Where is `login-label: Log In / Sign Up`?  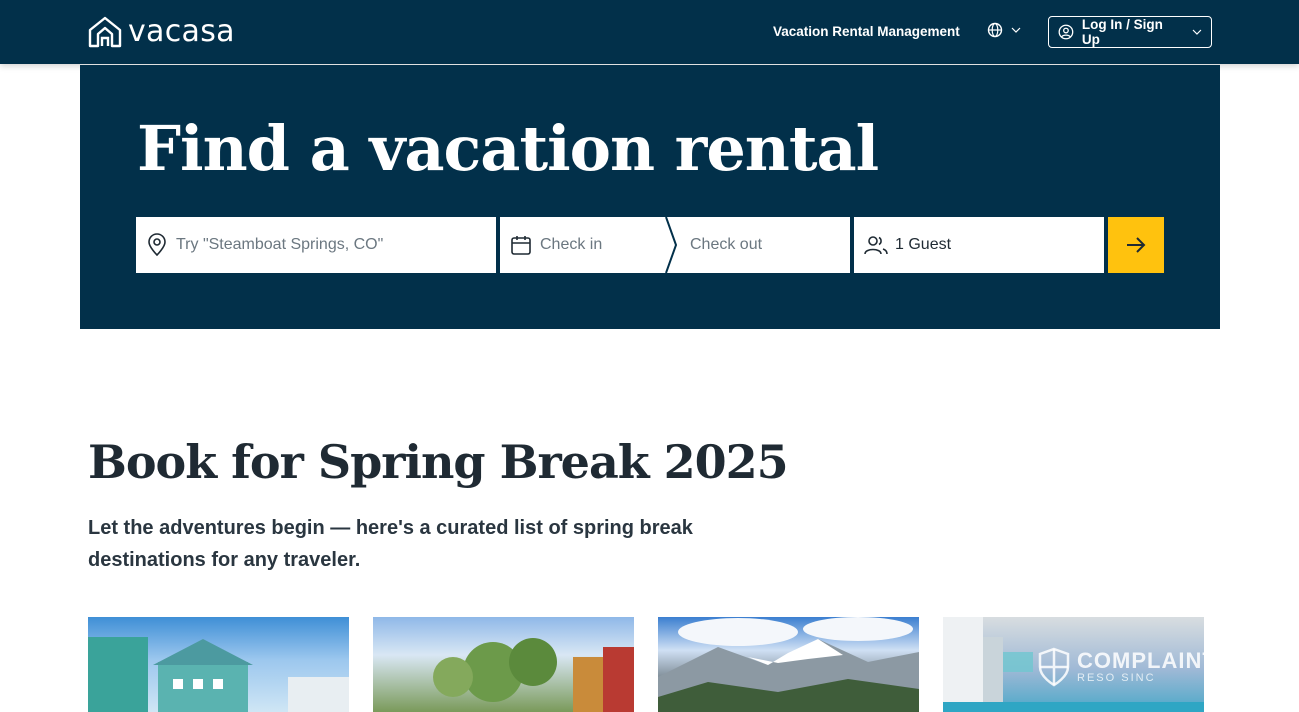
login-label: Log In / Sign Up is located at coordinates (1122, 32).